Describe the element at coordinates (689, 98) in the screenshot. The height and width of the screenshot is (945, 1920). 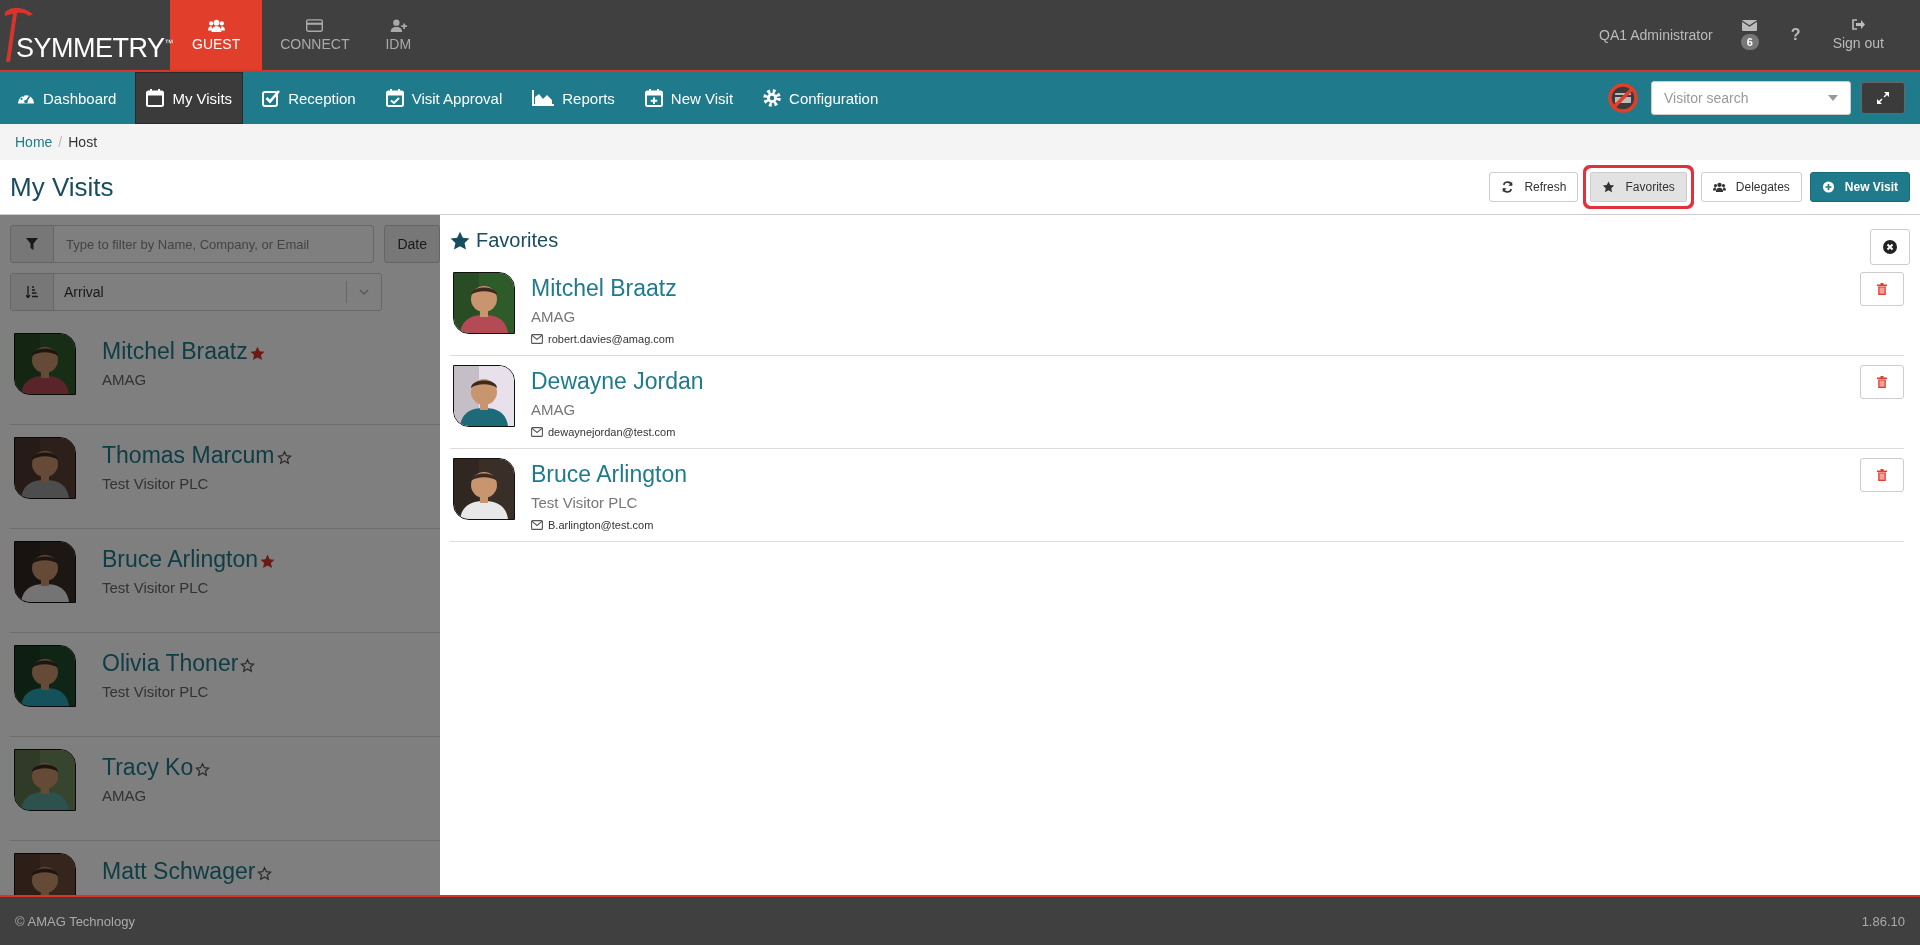
I see `nav-tab: New Visit` at that location.